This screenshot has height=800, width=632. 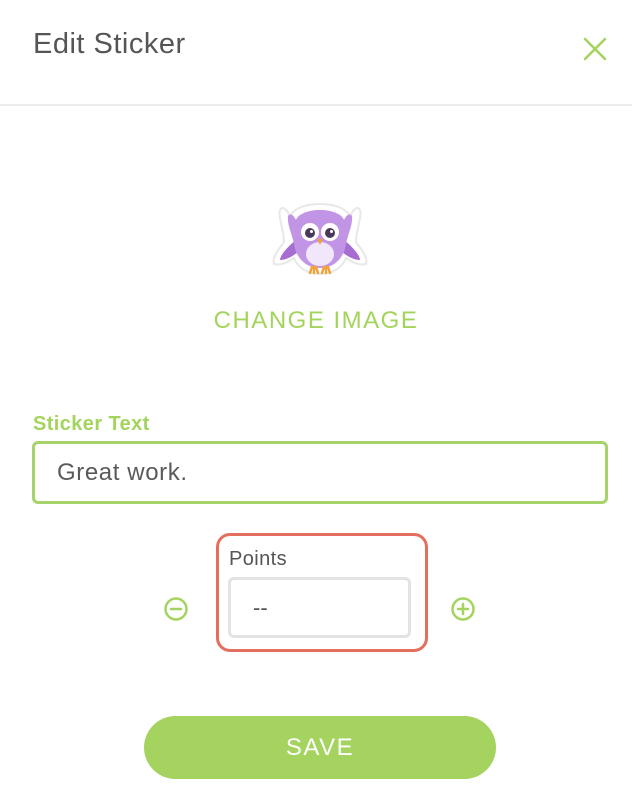 What do you see at coordinates (316, 321) in the screenshot?
I see `change-image-link: CHANGE IMAGE` at bounding box center [316, 321].